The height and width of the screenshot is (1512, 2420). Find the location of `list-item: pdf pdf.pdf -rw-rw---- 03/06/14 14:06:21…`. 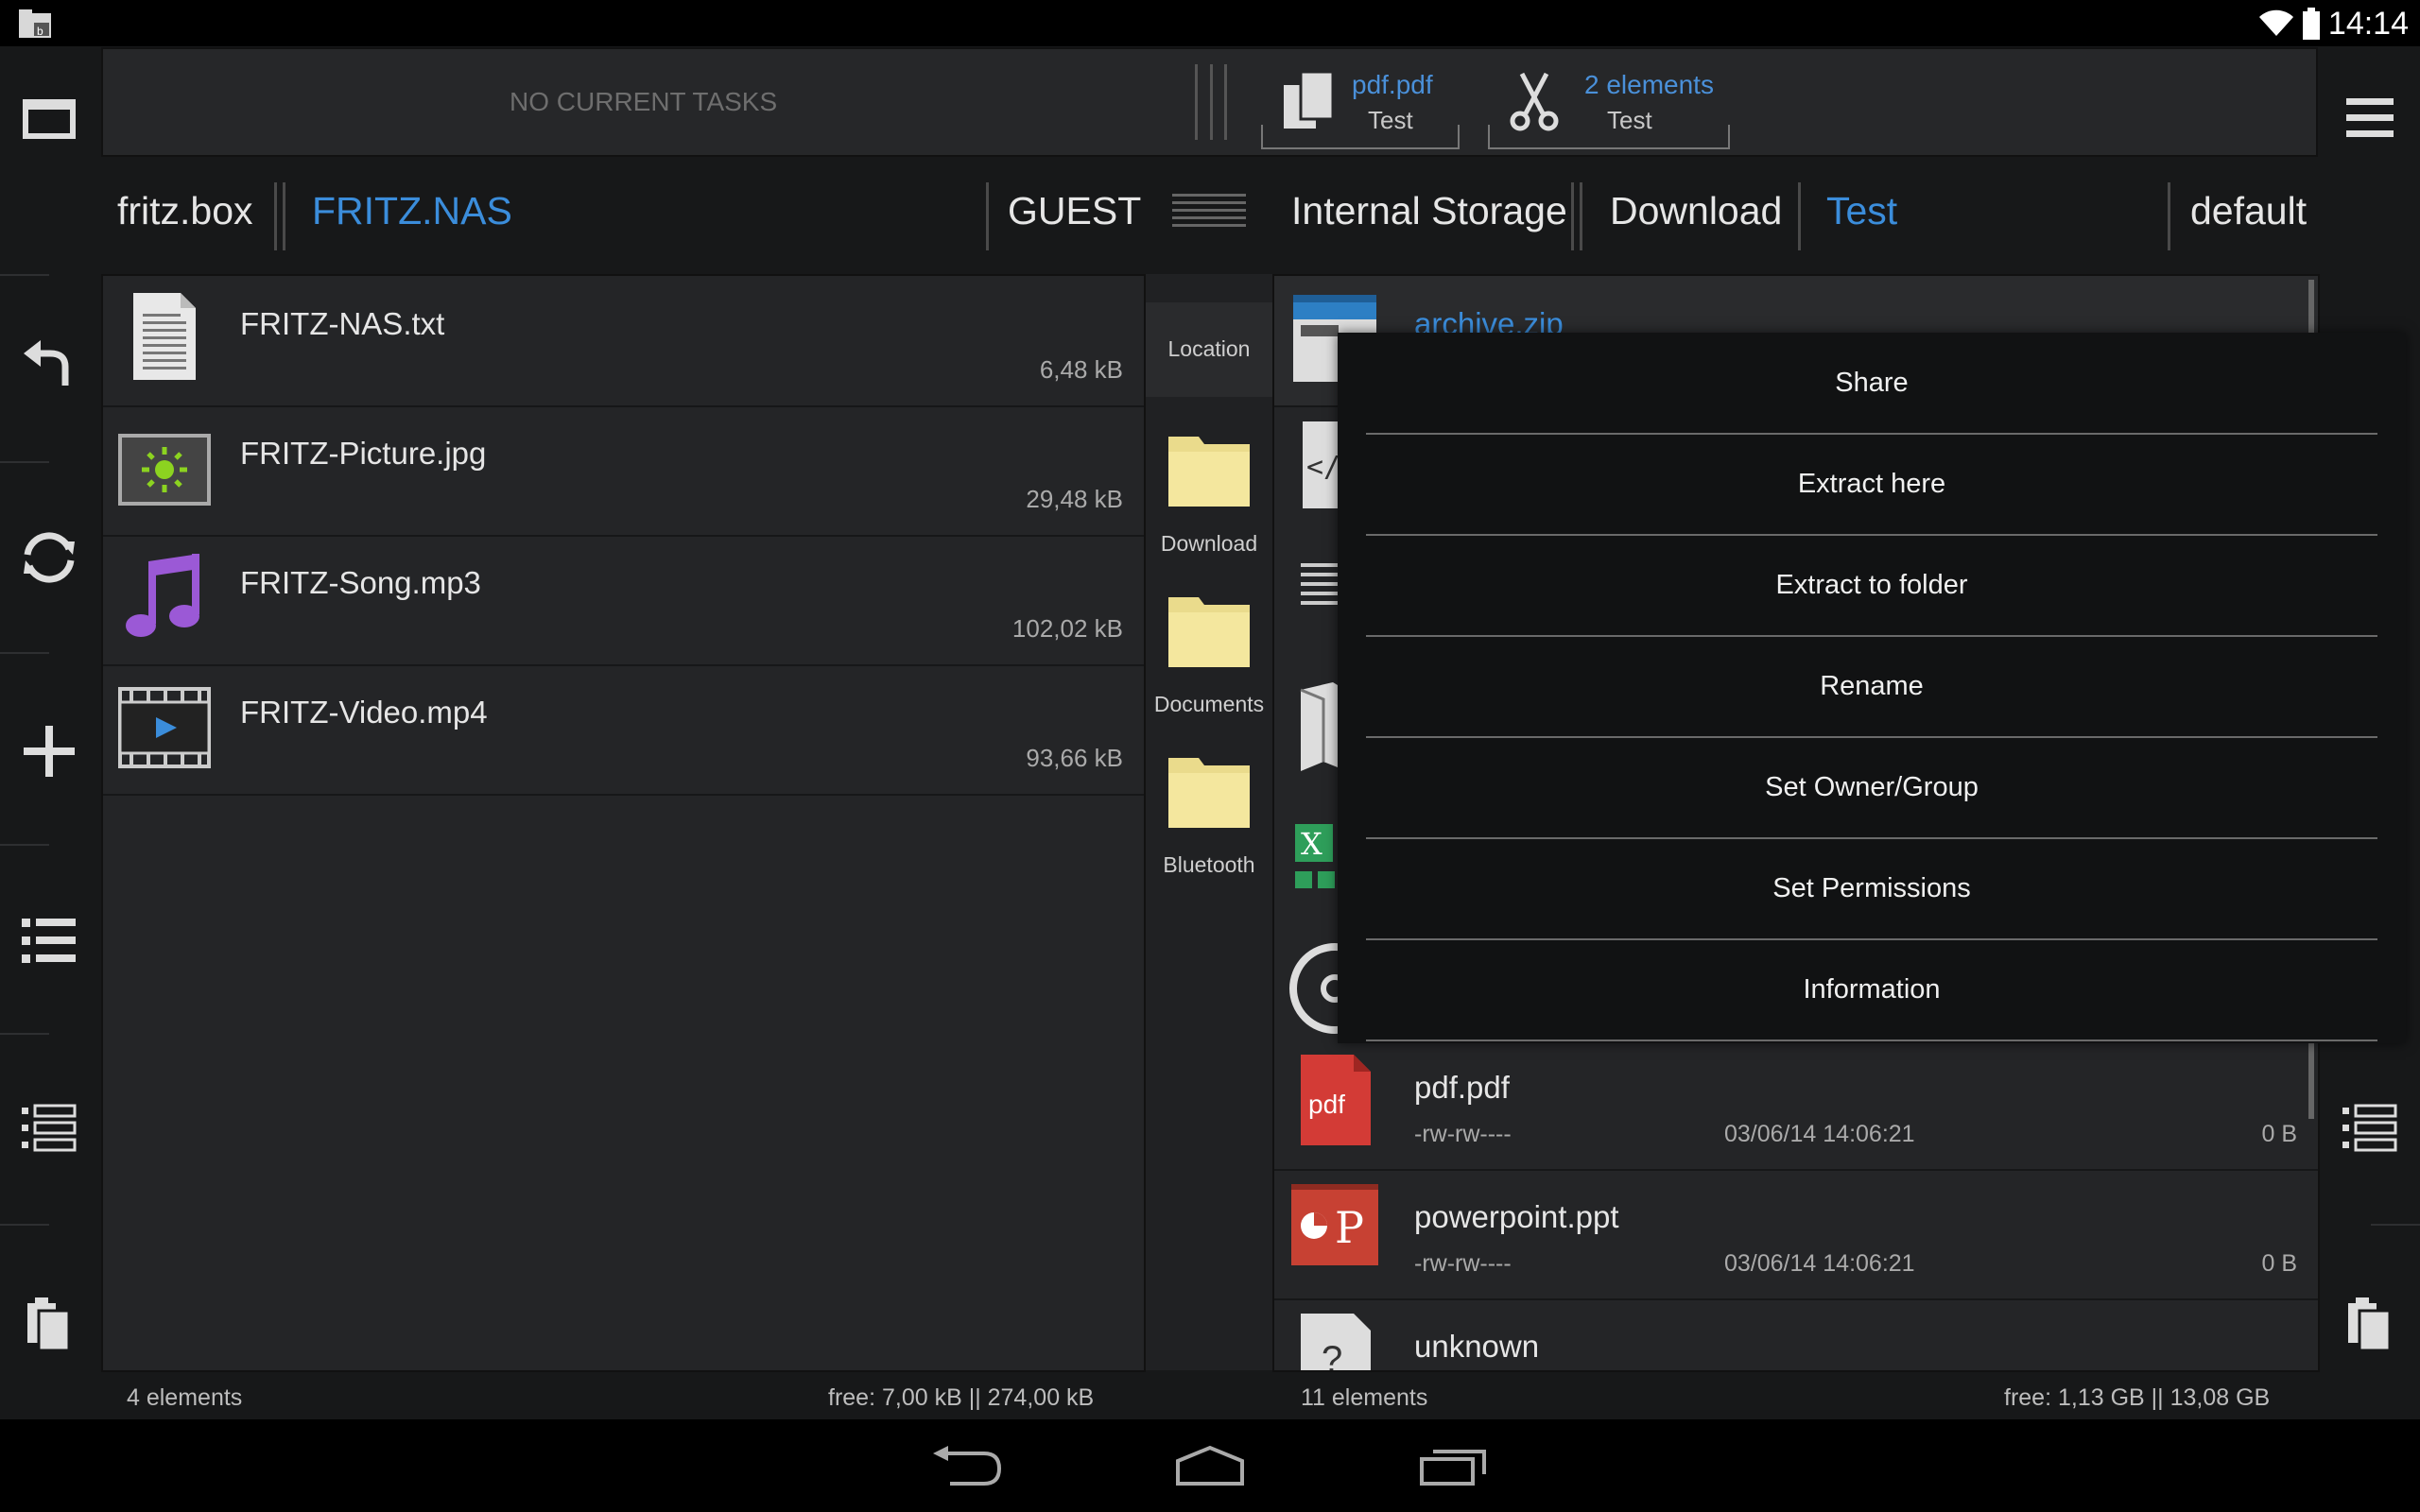

list-item: pdf pdf.pdf -rw-rw---- 03/06/14 14:06:21… is located at coordinates (1796, 1105).